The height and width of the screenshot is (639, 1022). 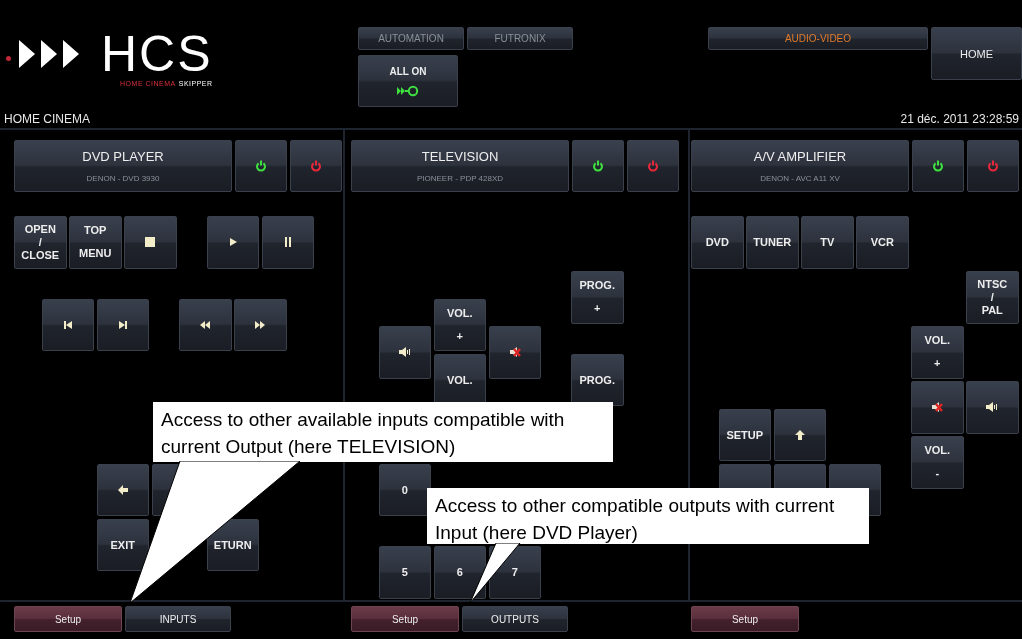 What do you see at coordinates (959, 120) in the screenshot?
I see `date-time: 21 déc. 2011 23:28:59` at bounding box center [959, 120].